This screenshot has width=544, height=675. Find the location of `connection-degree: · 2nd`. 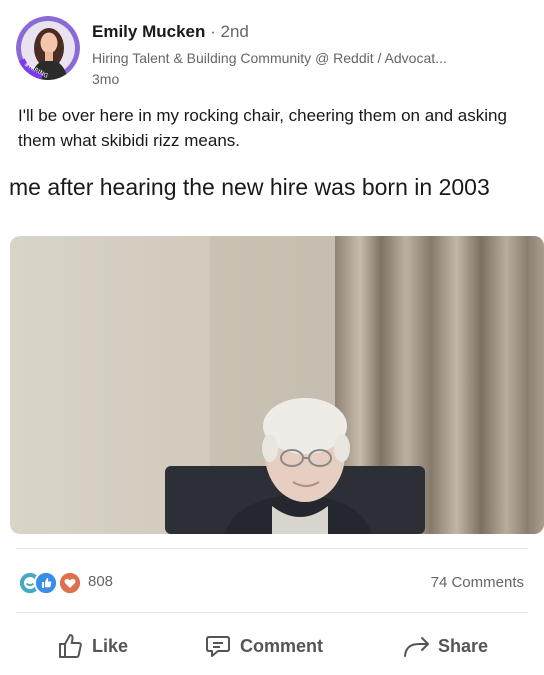

connection-degree: · 2nd is located at coordinates (229, 31).